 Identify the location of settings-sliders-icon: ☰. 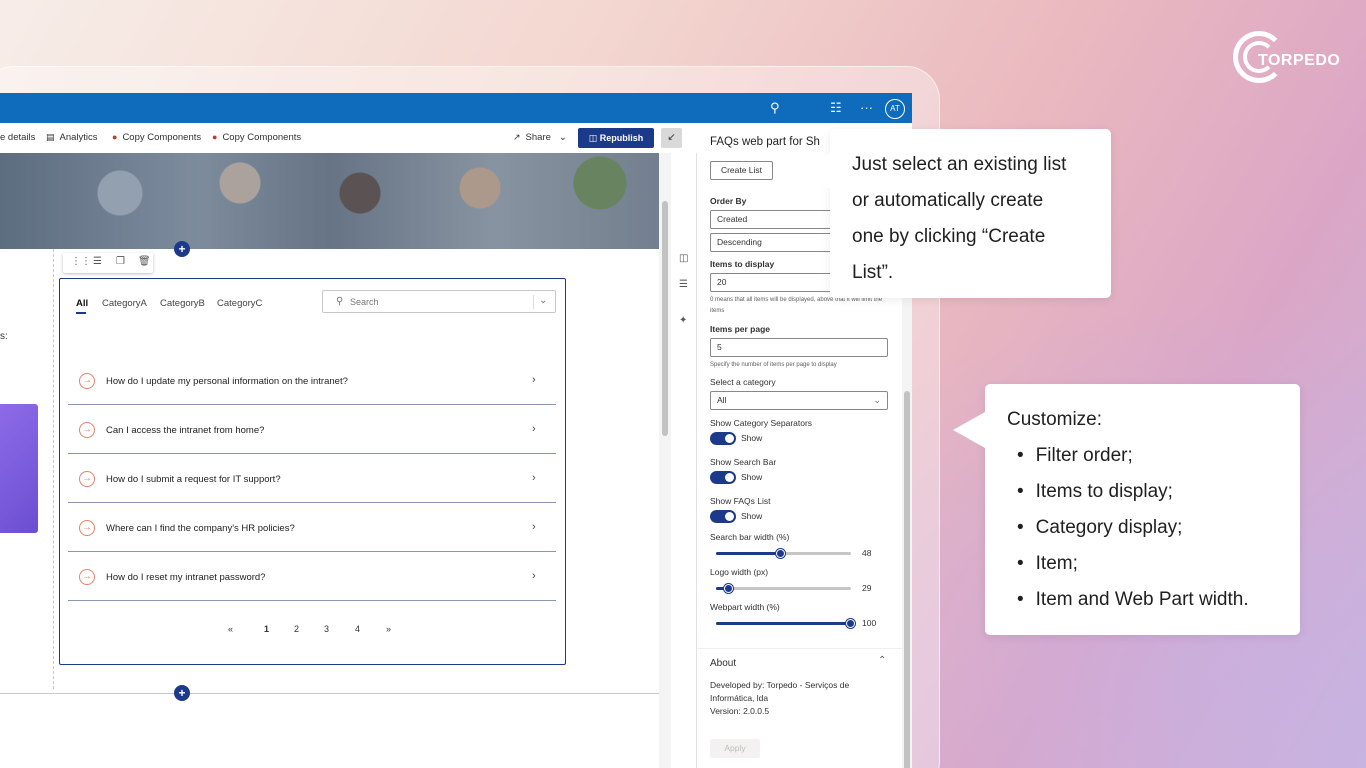
(97, 261).